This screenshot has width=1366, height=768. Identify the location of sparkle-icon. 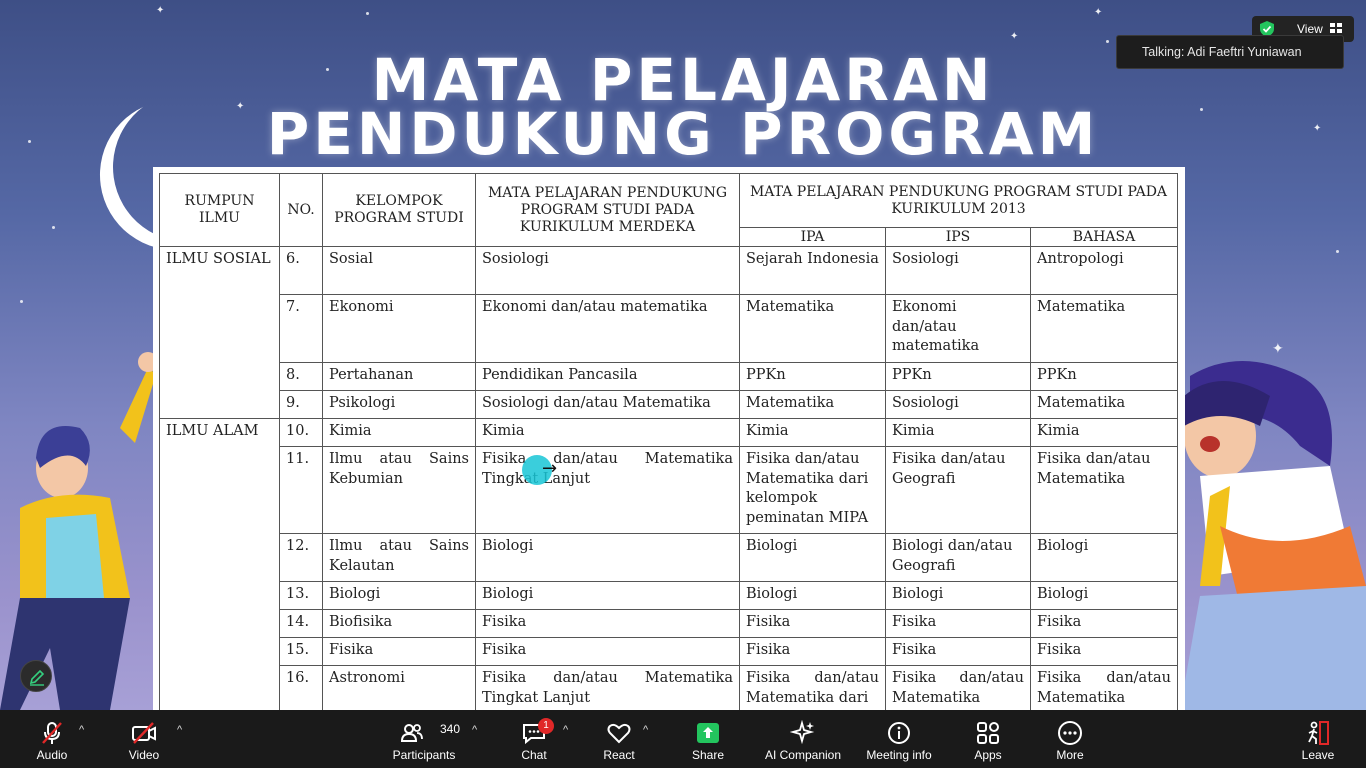
(802, 732).